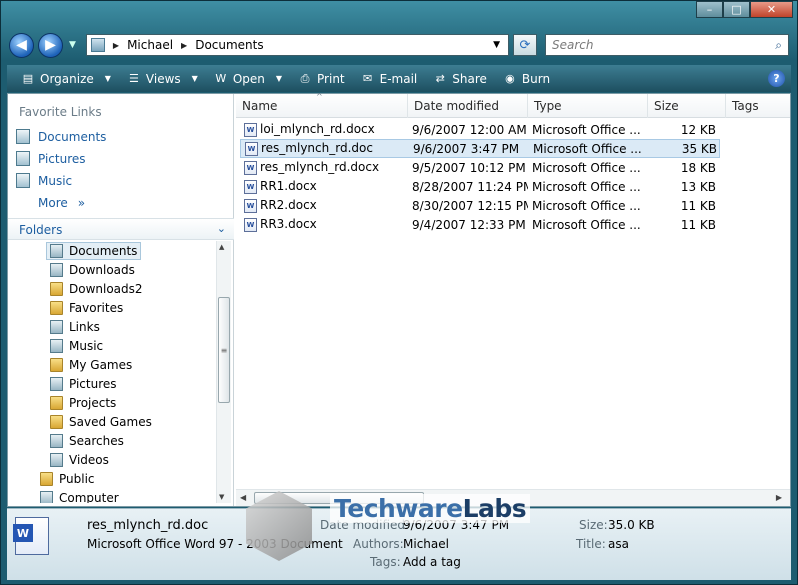 The width and height of the screenshot is (798, 585). I want to click on authors-value: Michael, so click(426, 544).